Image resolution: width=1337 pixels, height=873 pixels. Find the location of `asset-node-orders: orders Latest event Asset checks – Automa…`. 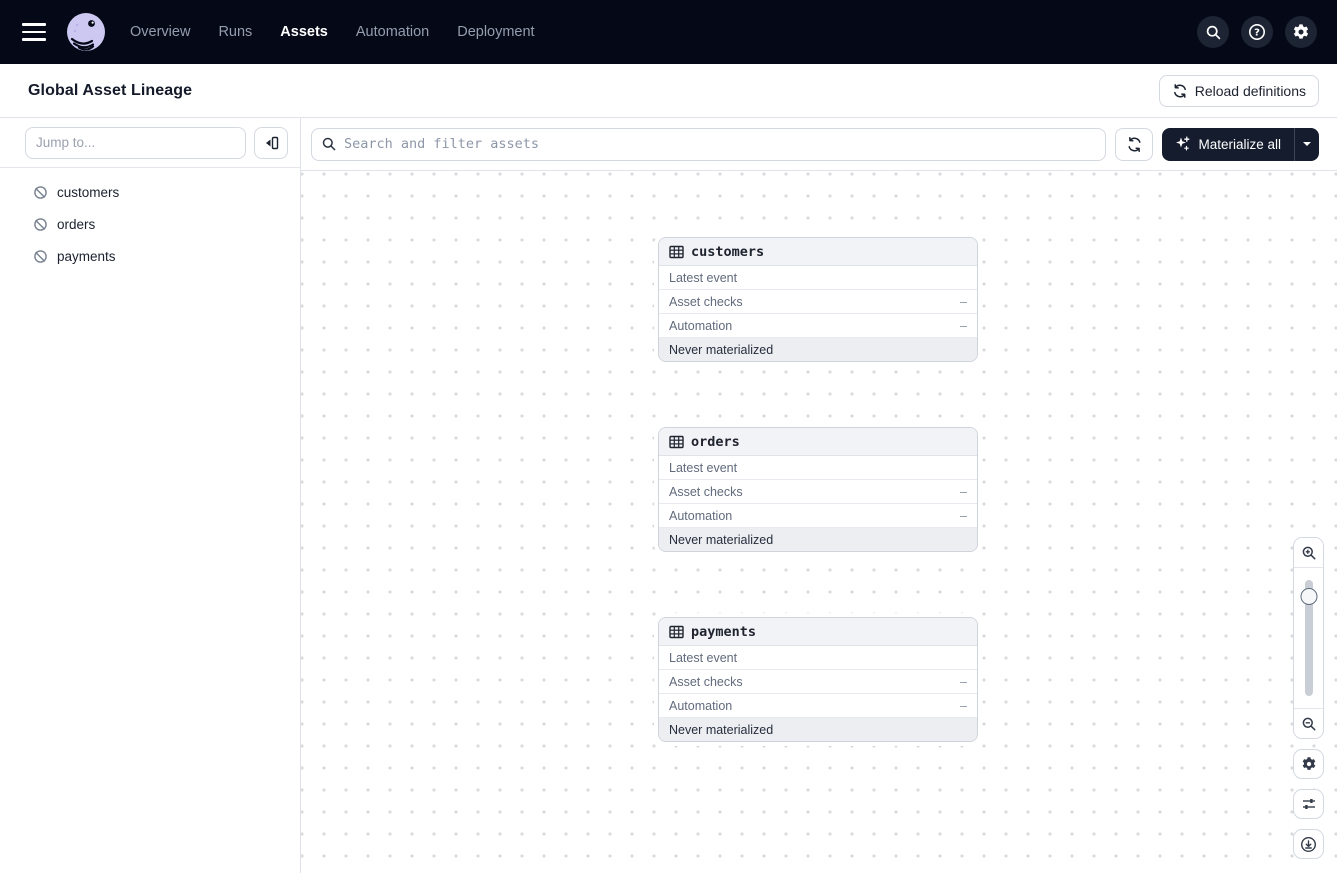

asset-node-orders: orders Latest event Asset checks – Automa… is located at coordinates (818, 489).